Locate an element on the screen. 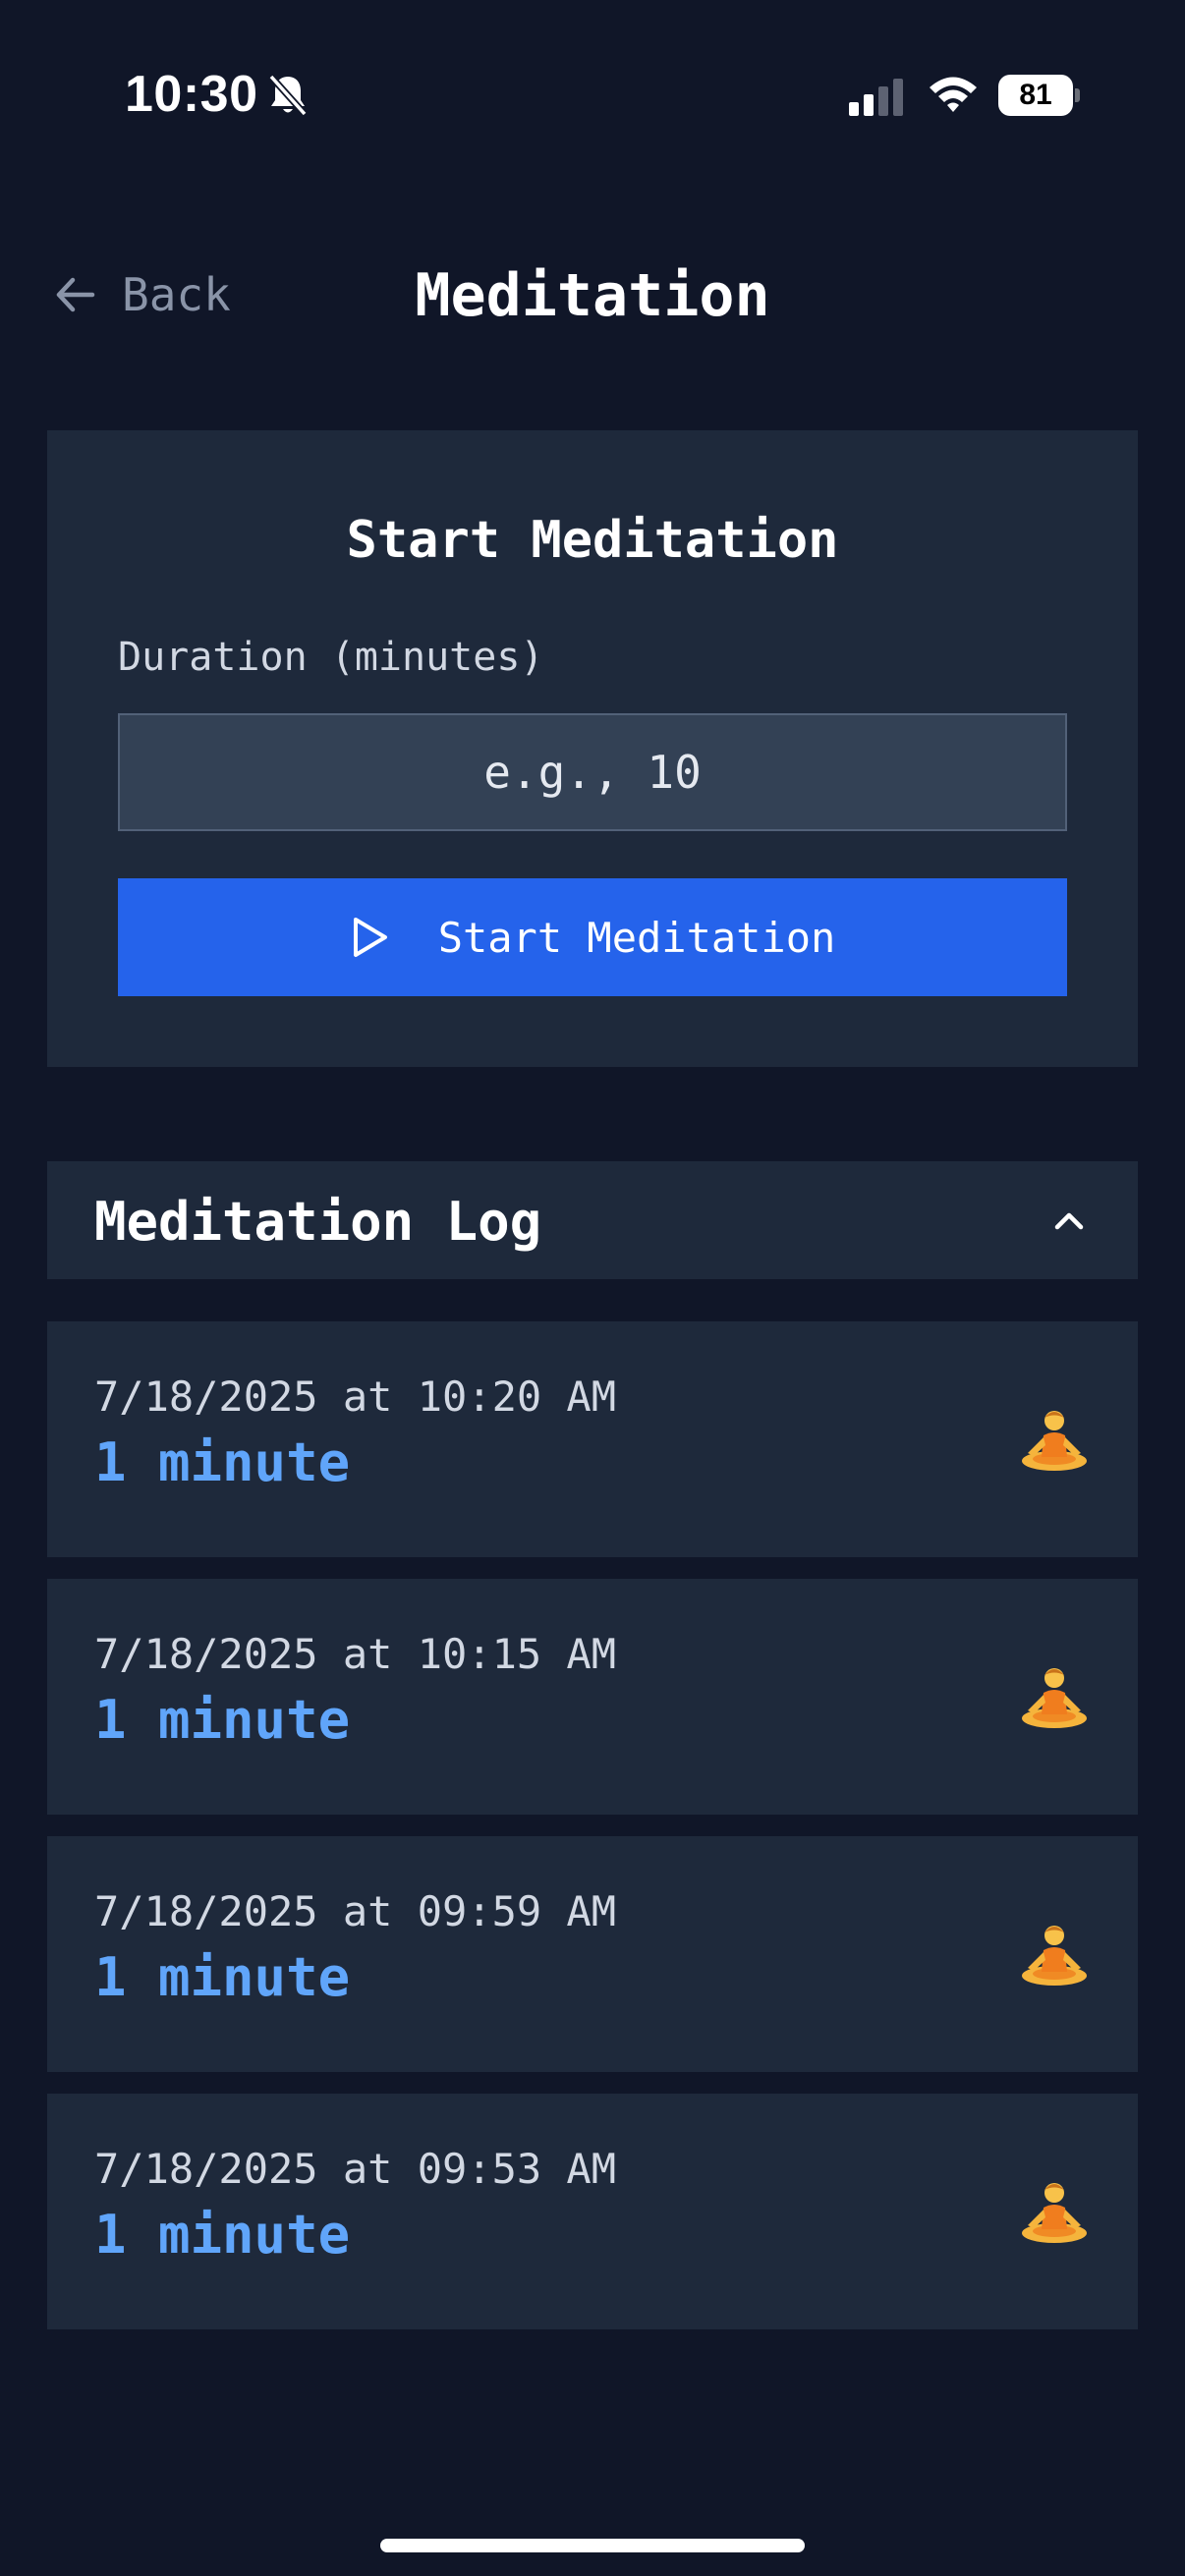  battery-tip is located at coordinates (1077, 95).